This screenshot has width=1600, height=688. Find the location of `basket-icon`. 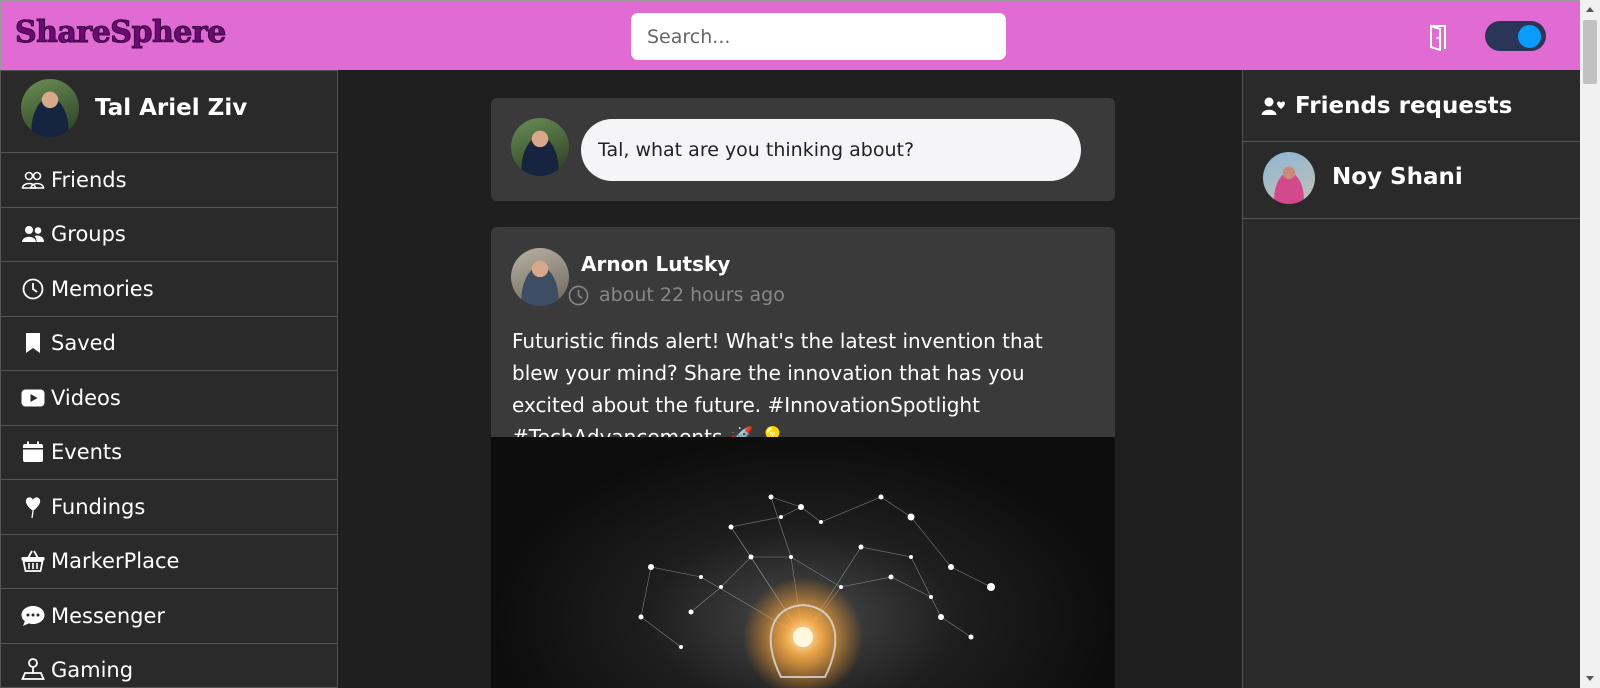

basket-icon is located at coordinates (33, 561).